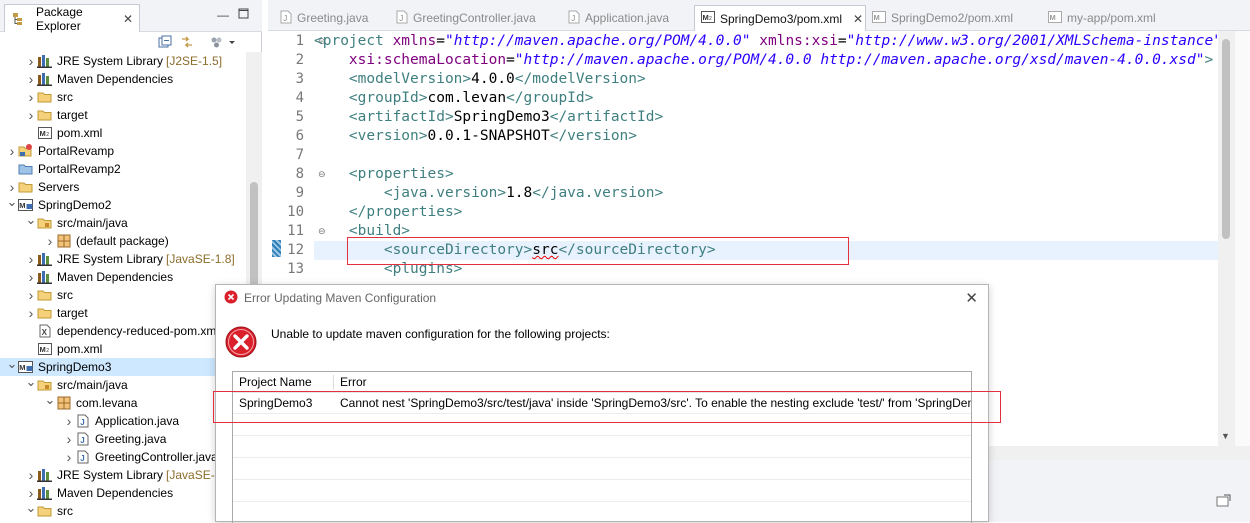 The image size is (1250, 523). What do you see at coordinates (165, 42) in the screenshot?
I see `collapse-all-icon` at bounding box center [165, 42].